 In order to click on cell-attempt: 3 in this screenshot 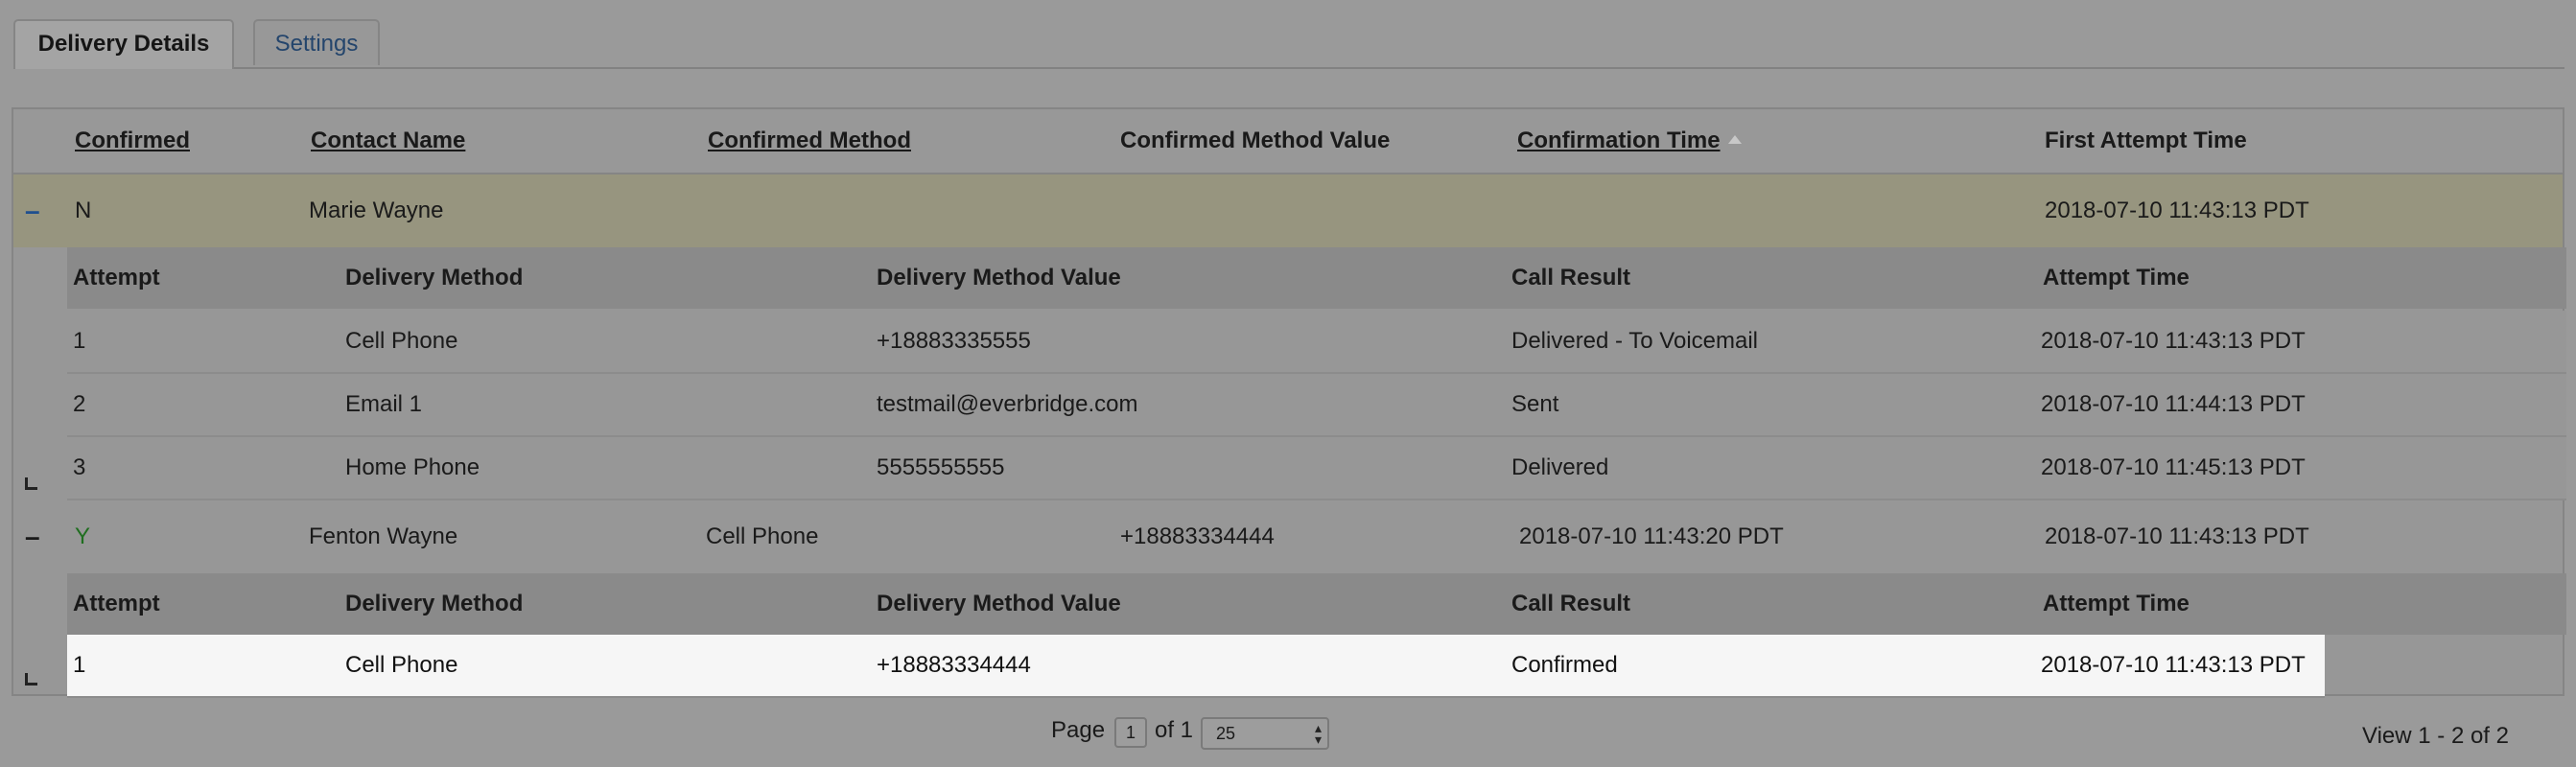, I will do `click(79, 467)`.